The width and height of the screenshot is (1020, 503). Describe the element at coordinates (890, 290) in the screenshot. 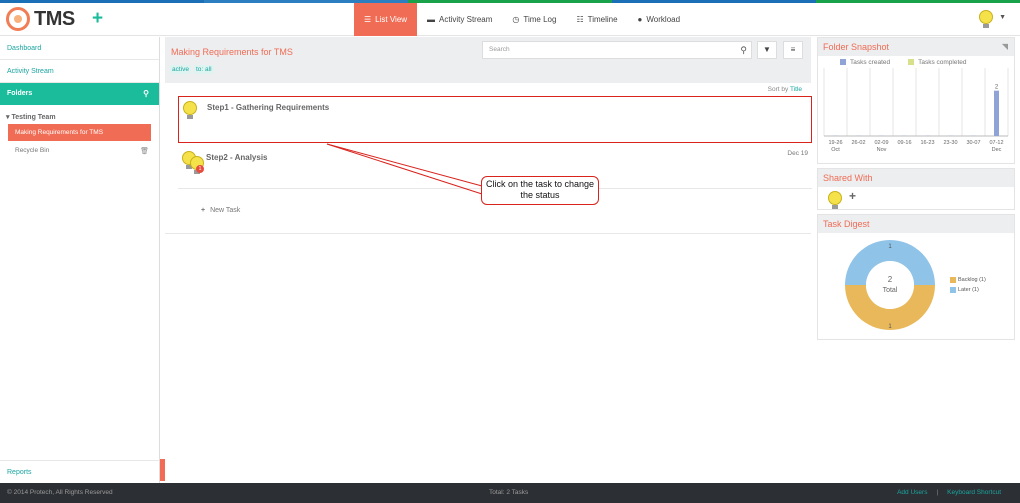

I see `total-label: Total` at that location.